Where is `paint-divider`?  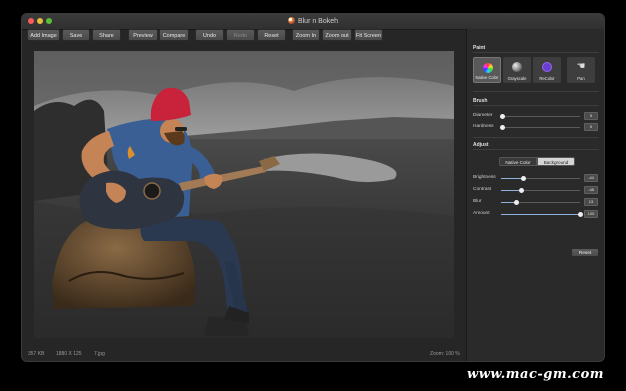
paint-divider is located at coordinates (536, 52).